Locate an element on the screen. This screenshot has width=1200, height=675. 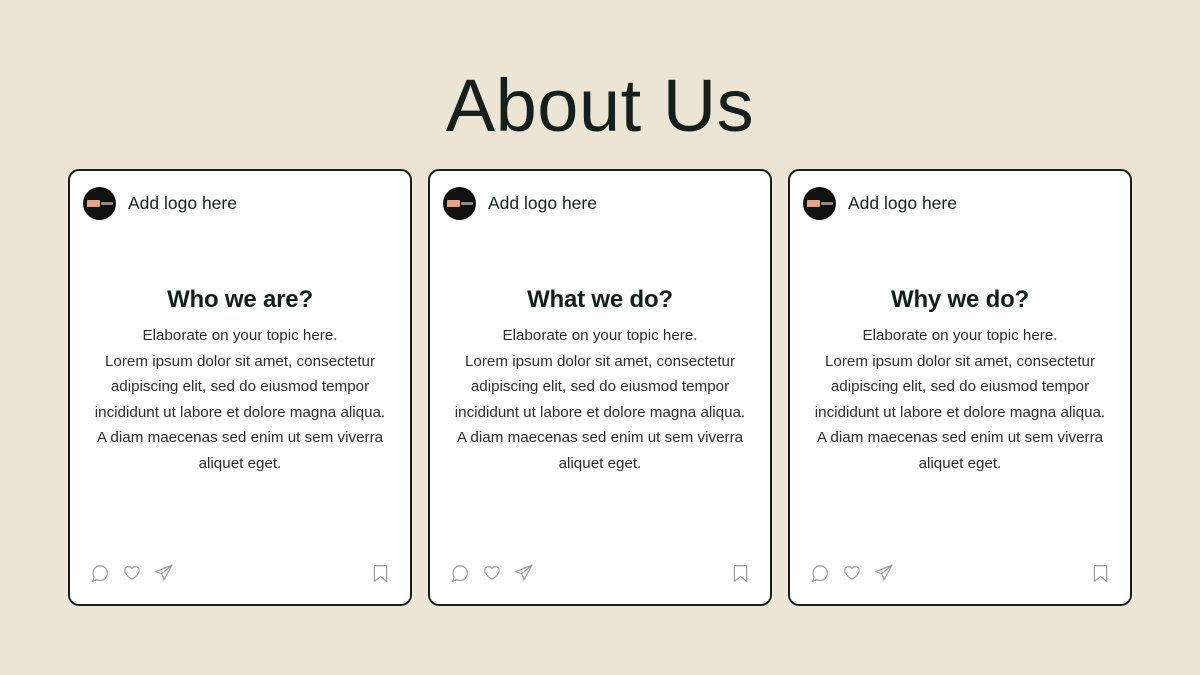
card-heading: Who we are? is located at coordinates (240, 299).